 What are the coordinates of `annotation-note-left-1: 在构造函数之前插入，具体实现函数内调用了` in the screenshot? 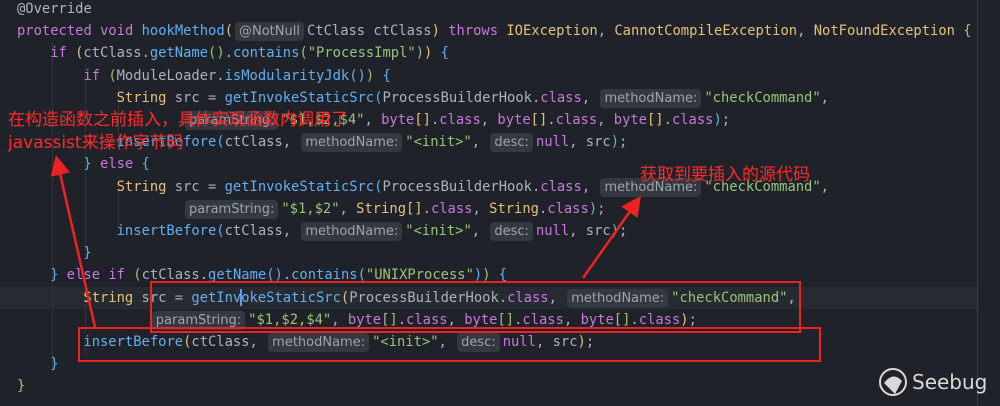 It's located at (178, 120).